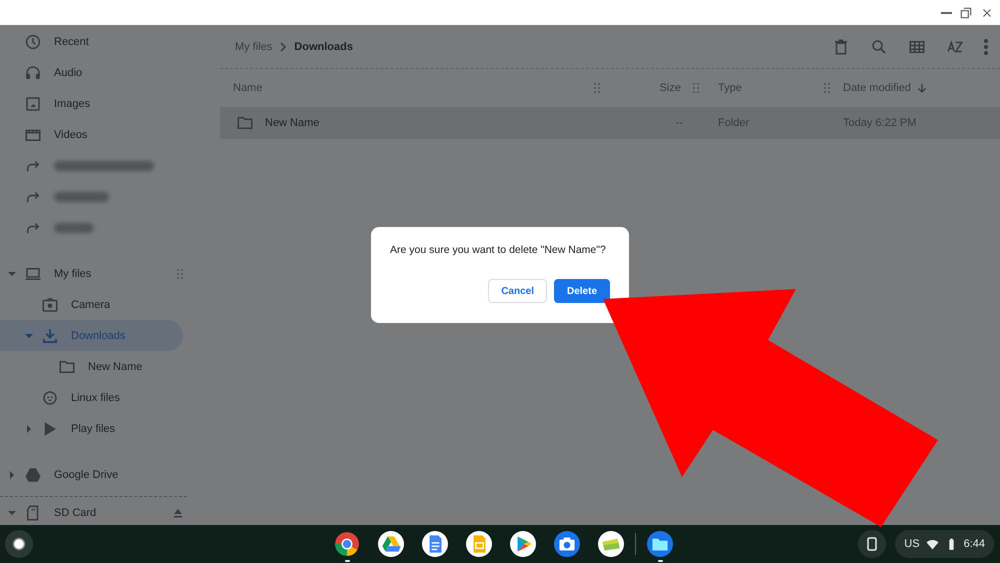 This screenshot has height=563, width=1000. Describe the element at coordinates (91, 304) in the screenshot. I see `sidebar-item: Camera` at that location.